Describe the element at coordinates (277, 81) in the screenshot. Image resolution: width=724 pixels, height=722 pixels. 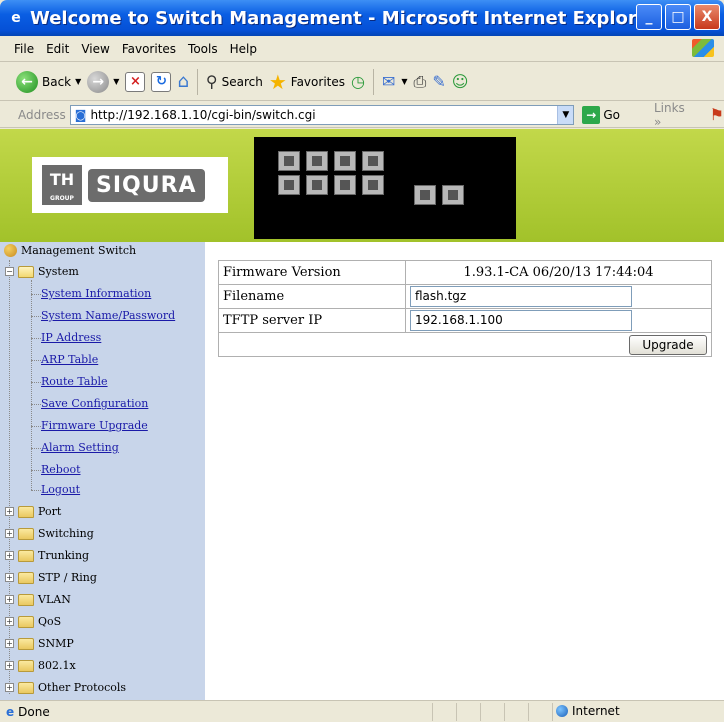
I see `favorites-star-icon: ★` at that location.